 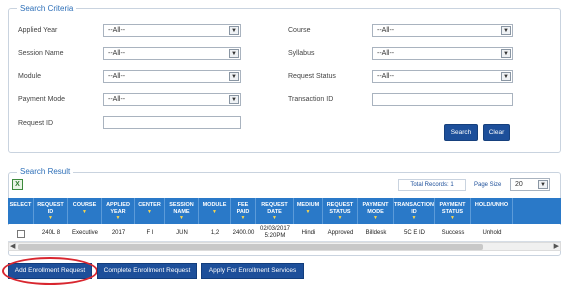 What do you see at coordinates (21, 211) in the screenshot?
I see `column-header: SELECT` at bounding box center [21, 211].